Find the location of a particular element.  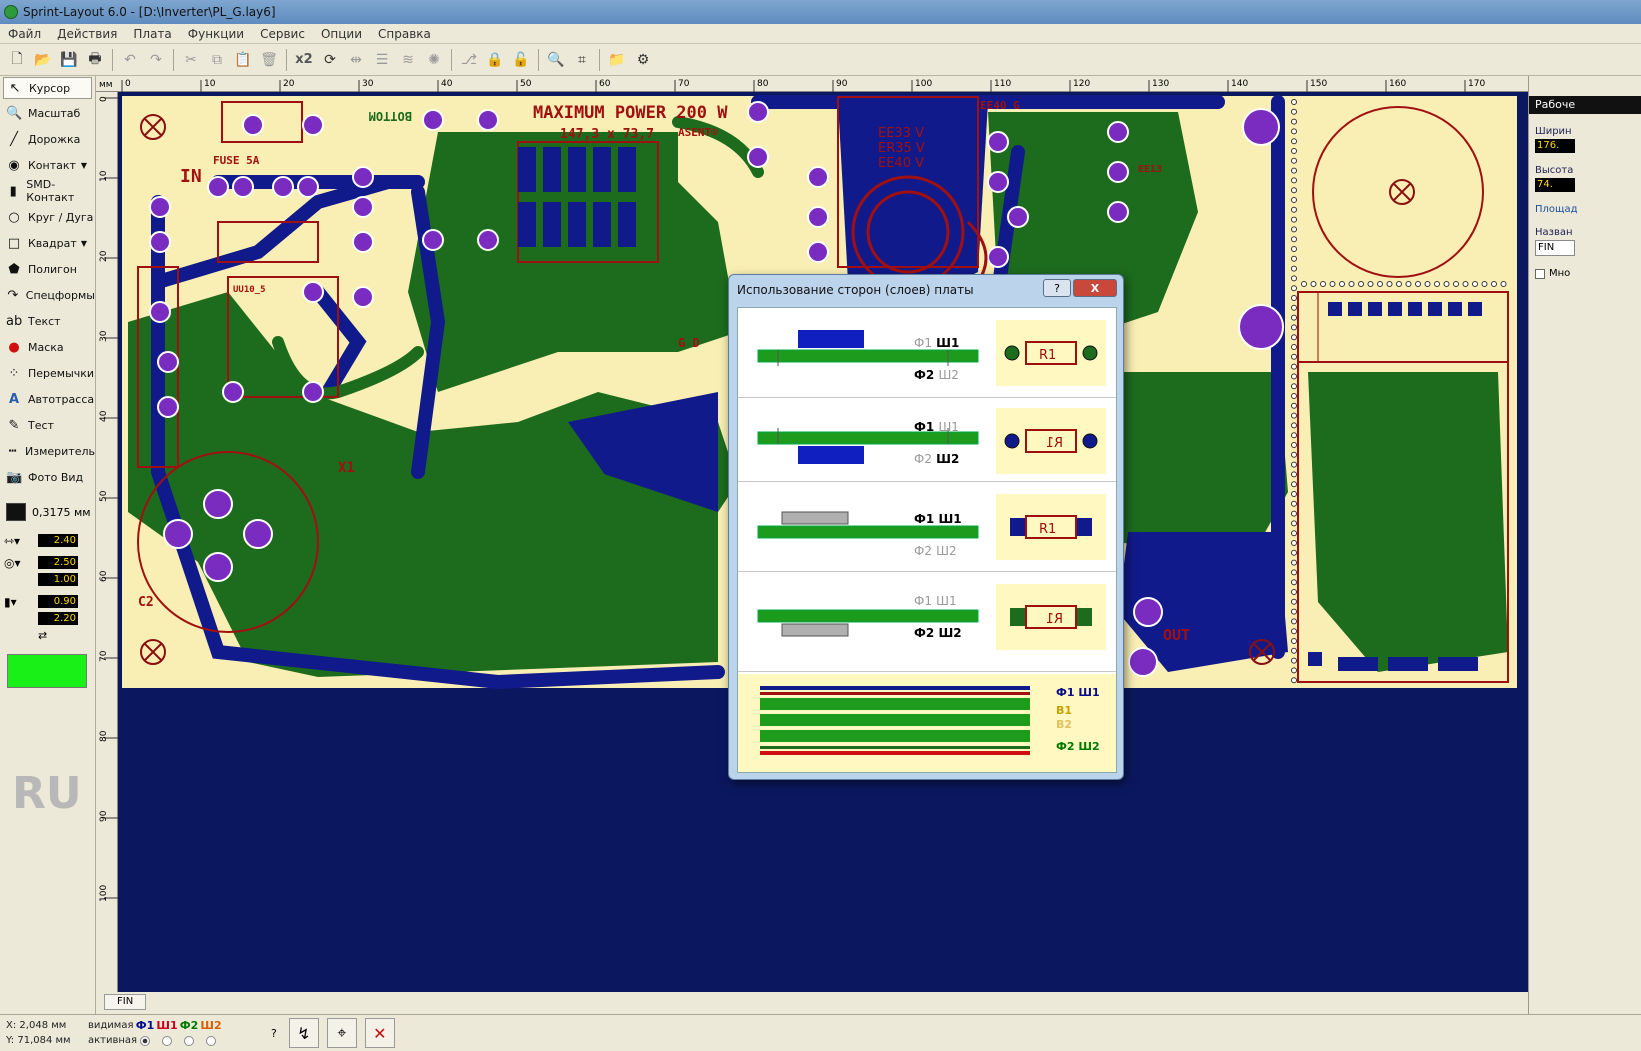

tool-circle: ○ Круг / Дуга is located at coordinates (47, 217).